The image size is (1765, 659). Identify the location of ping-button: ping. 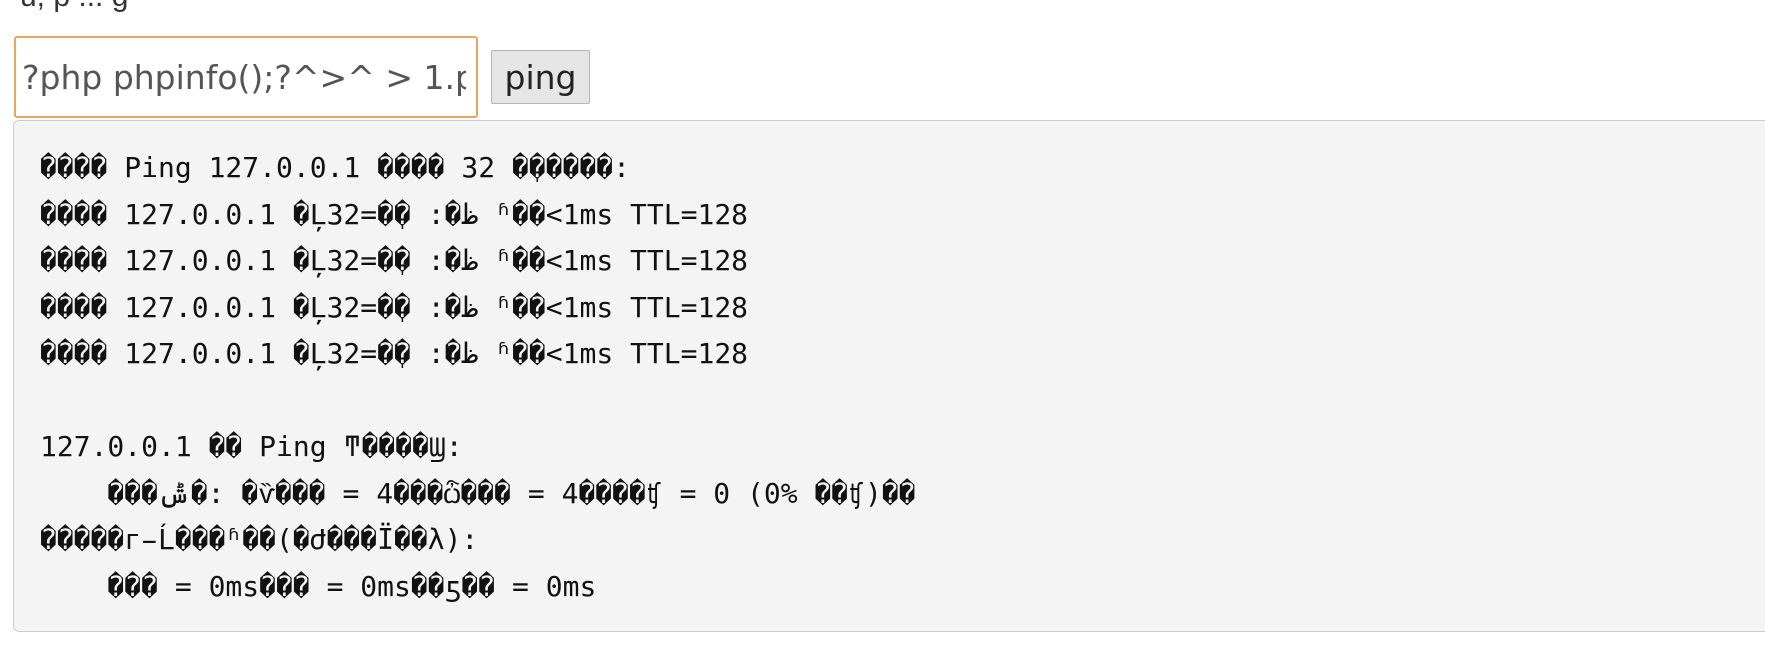
(540, 77).